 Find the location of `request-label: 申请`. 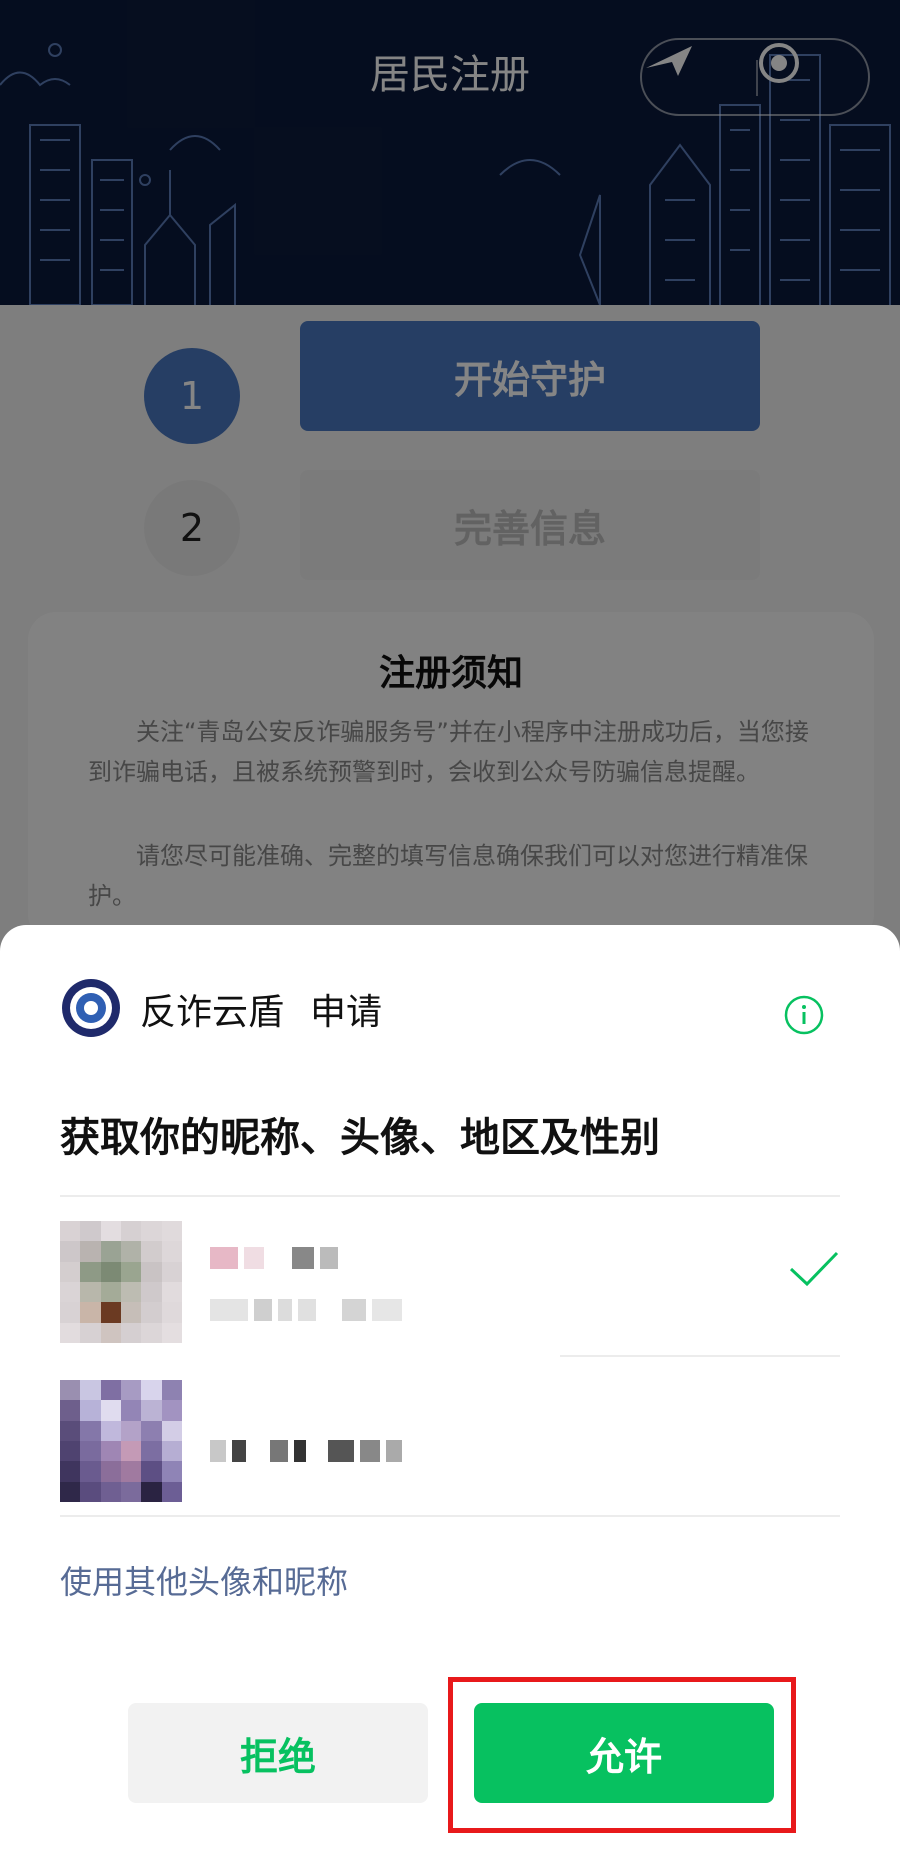

request-label: 申请 is located at coordinates (346, 1012).